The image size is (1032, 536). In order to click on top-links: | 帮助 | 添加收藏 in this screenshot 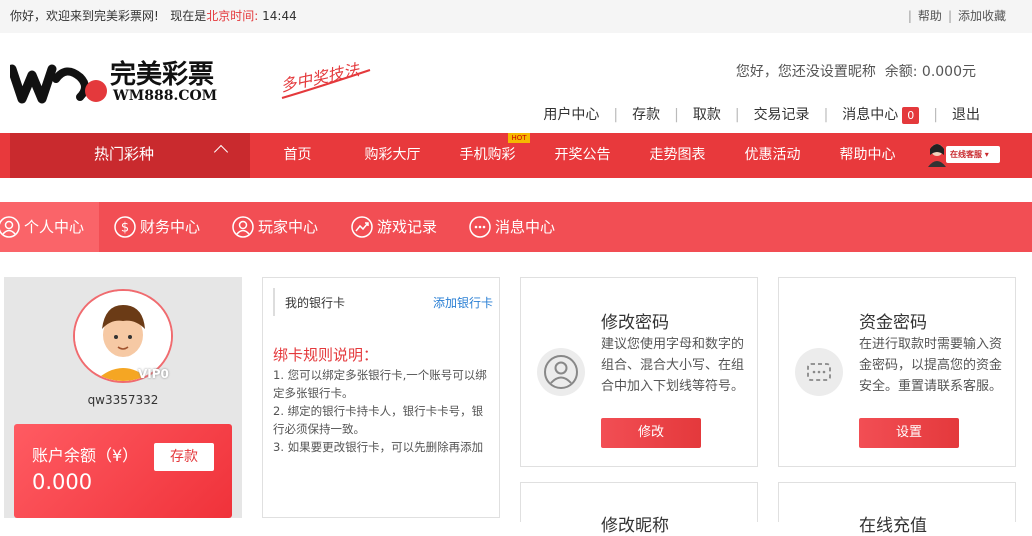, I will do `click(956, 16)`.